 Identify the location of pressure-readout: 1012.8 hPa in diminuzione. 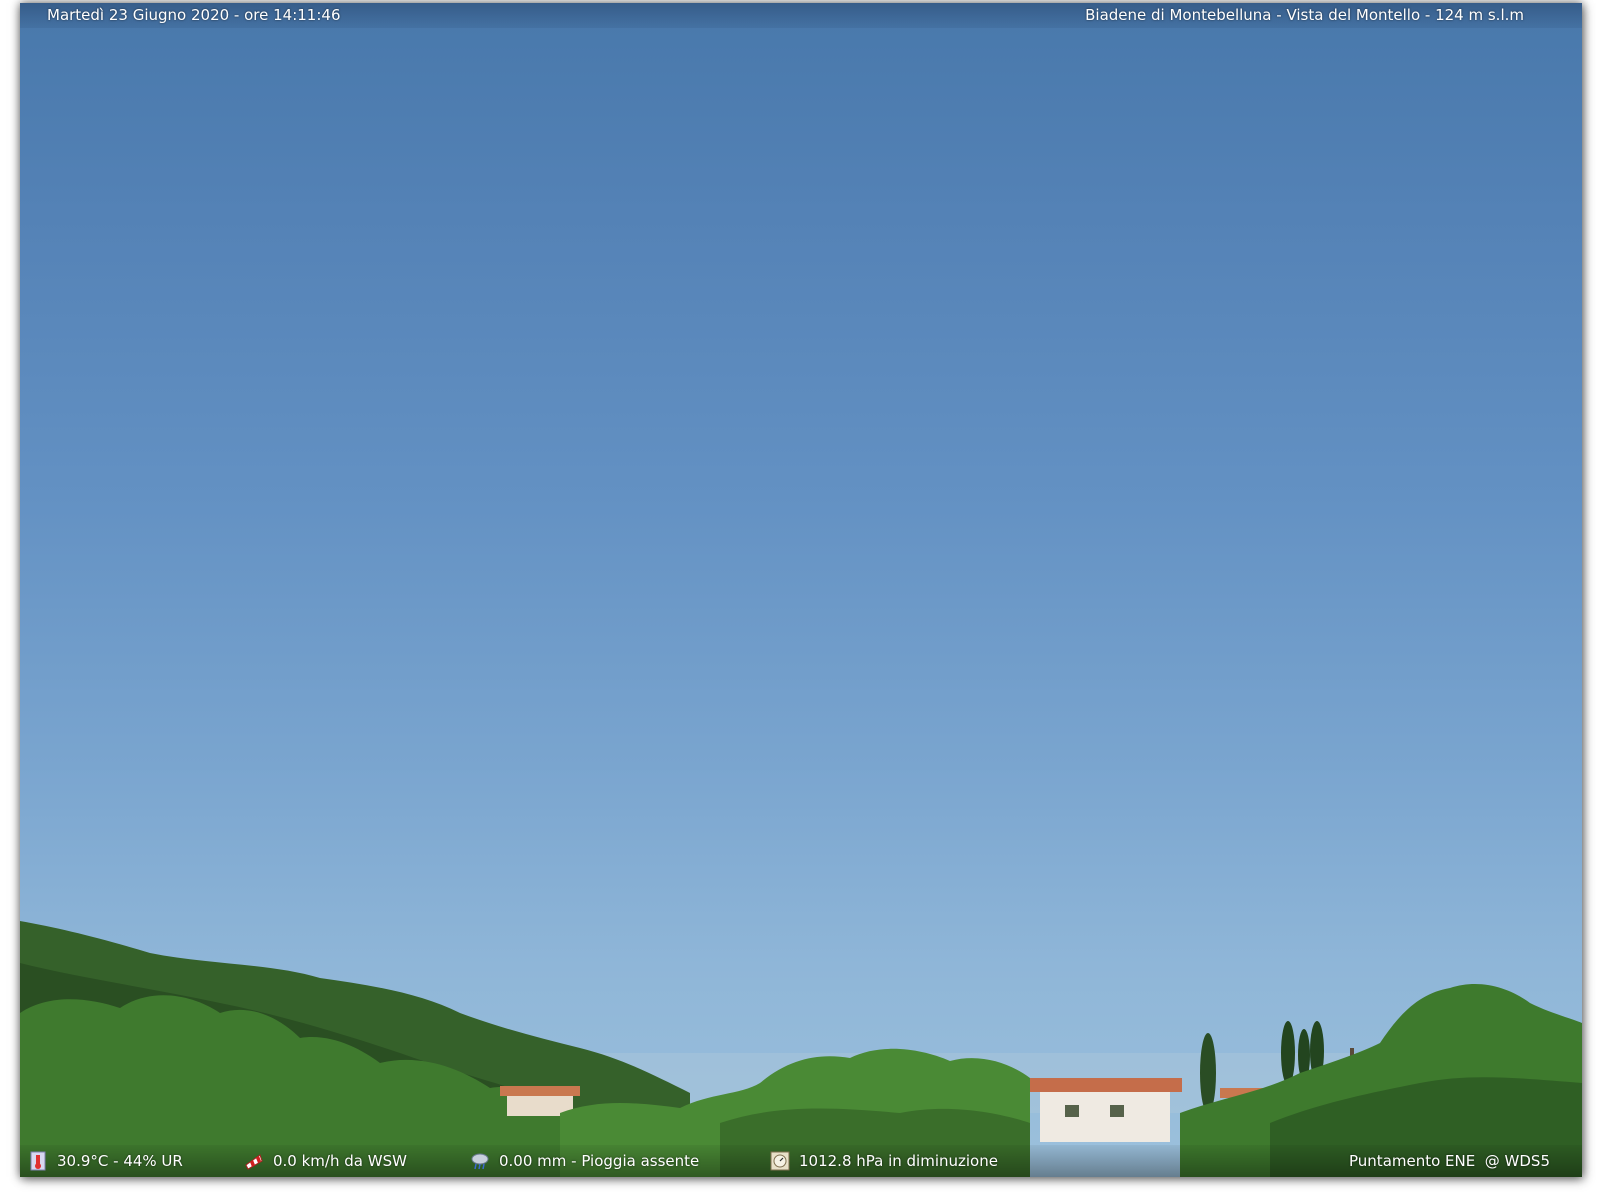
(884, 1161).